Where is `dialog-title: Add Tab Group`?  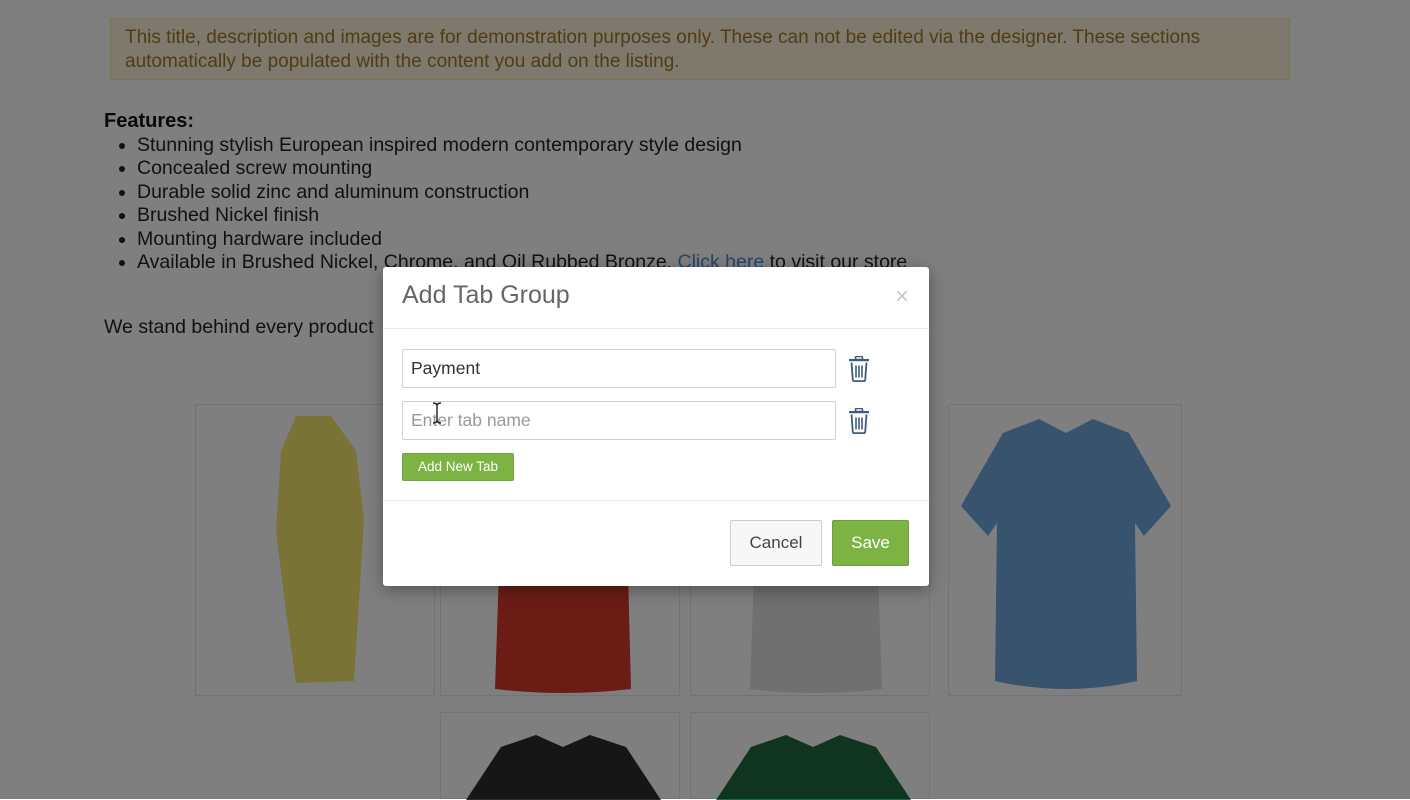 dialog-title: Add Tab Group is located at coordinates (486, 295).